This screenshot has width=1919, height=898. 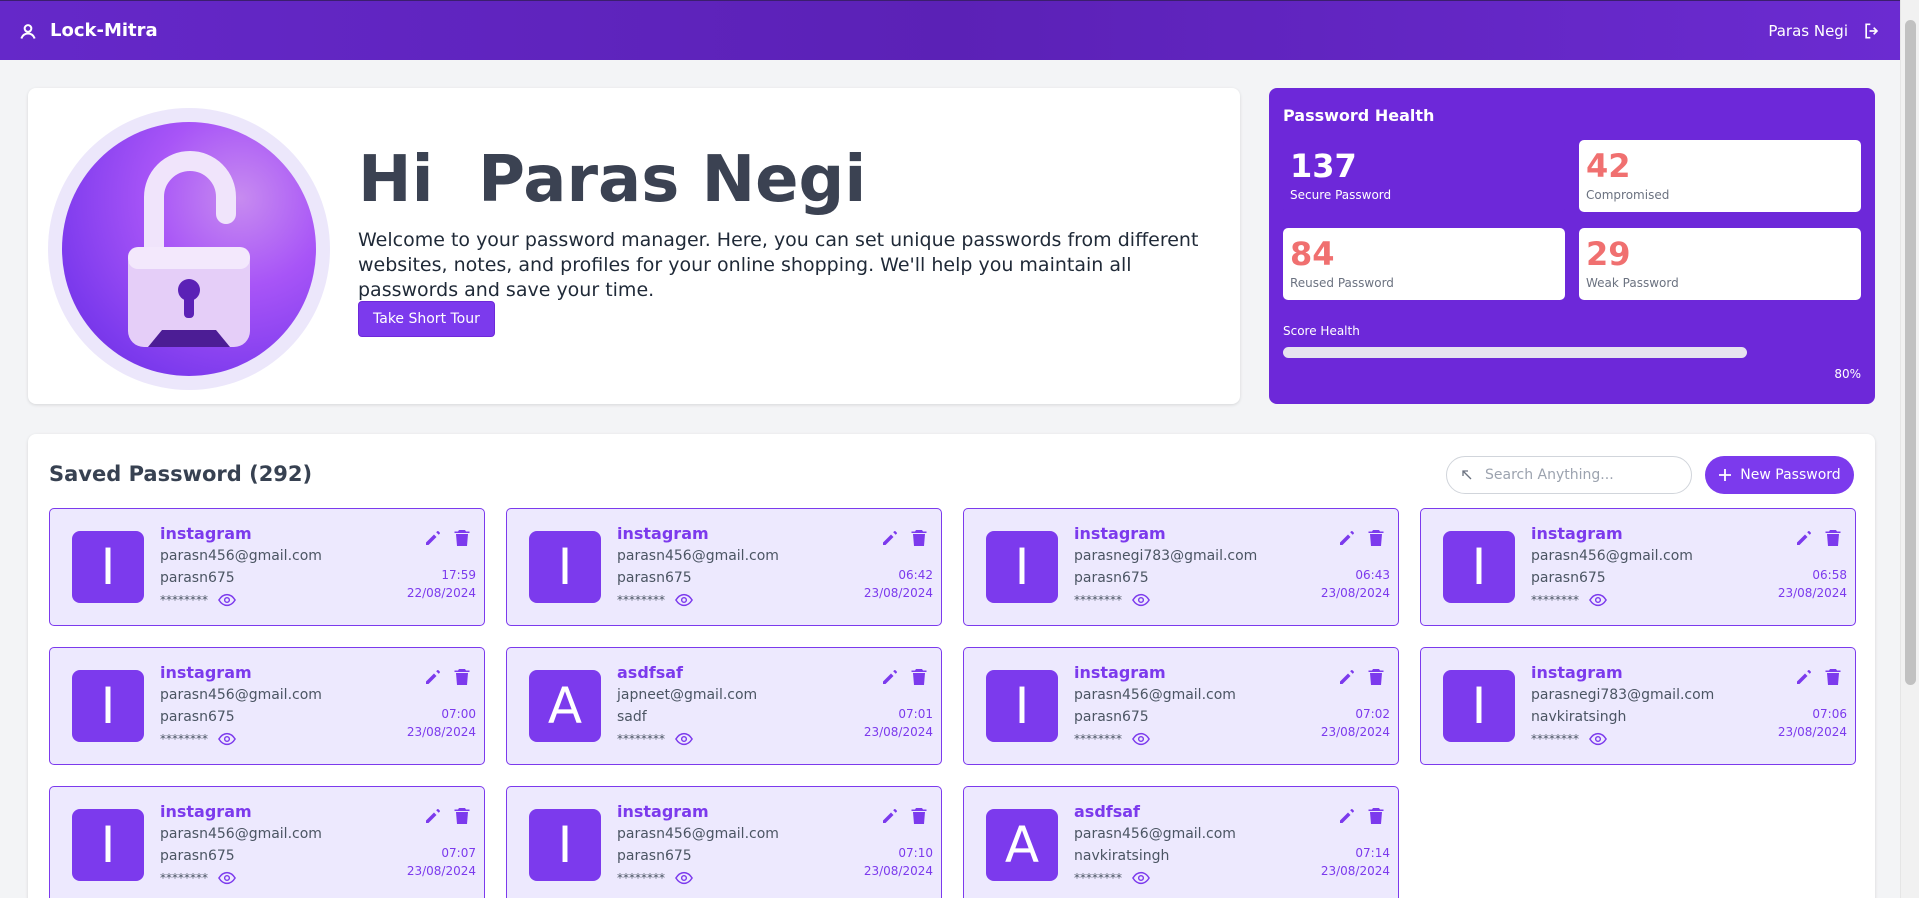 I want to click on plus-icon, so click(x=1725, y=475).